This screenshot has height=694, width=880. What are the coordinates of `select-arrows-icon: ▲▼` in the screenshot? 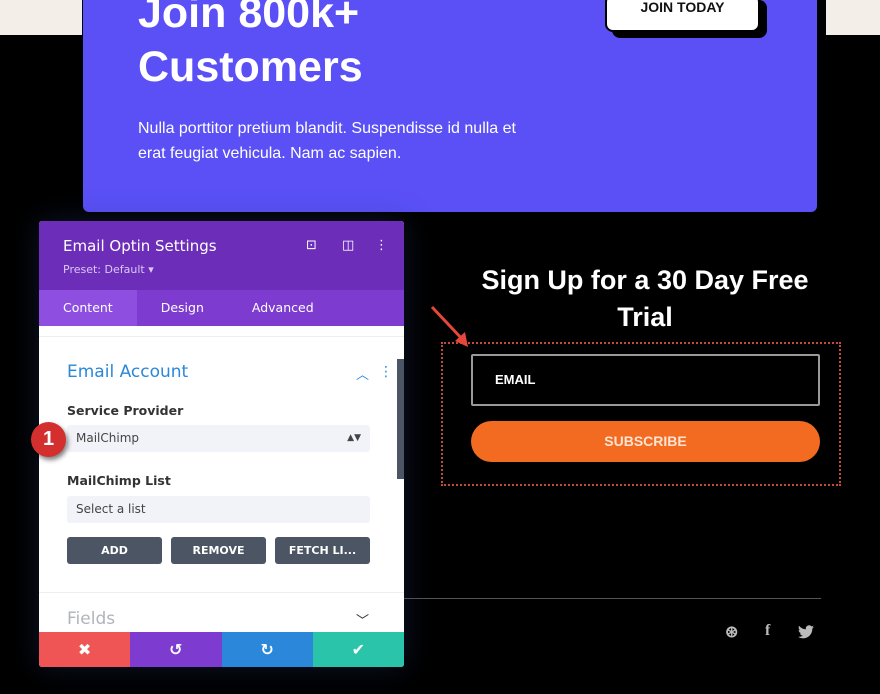 It's located at (354, 438).